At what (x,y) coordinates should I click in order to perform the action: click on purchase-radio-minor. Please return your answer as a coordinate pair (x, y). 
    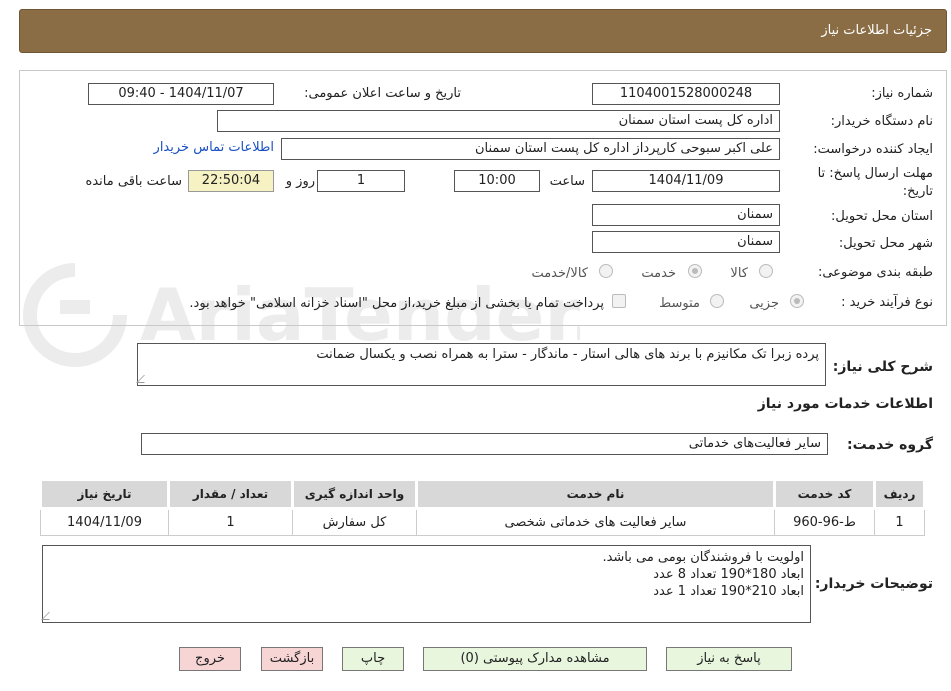
    Looking at the image, I should click on (797, 301).